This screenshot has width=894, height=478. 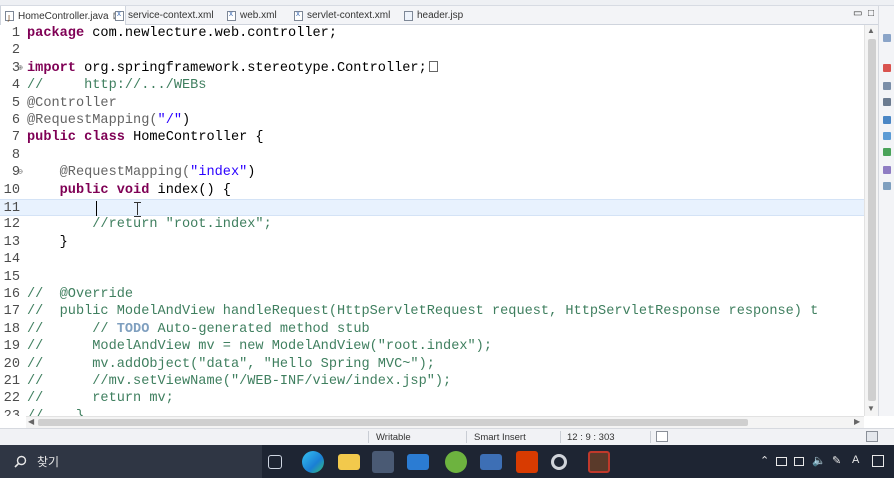 What do you see at coordinates (393, 422) in the screenshot?
I see `horizontal-scroll-thumb` at bounding box center [393, 422].